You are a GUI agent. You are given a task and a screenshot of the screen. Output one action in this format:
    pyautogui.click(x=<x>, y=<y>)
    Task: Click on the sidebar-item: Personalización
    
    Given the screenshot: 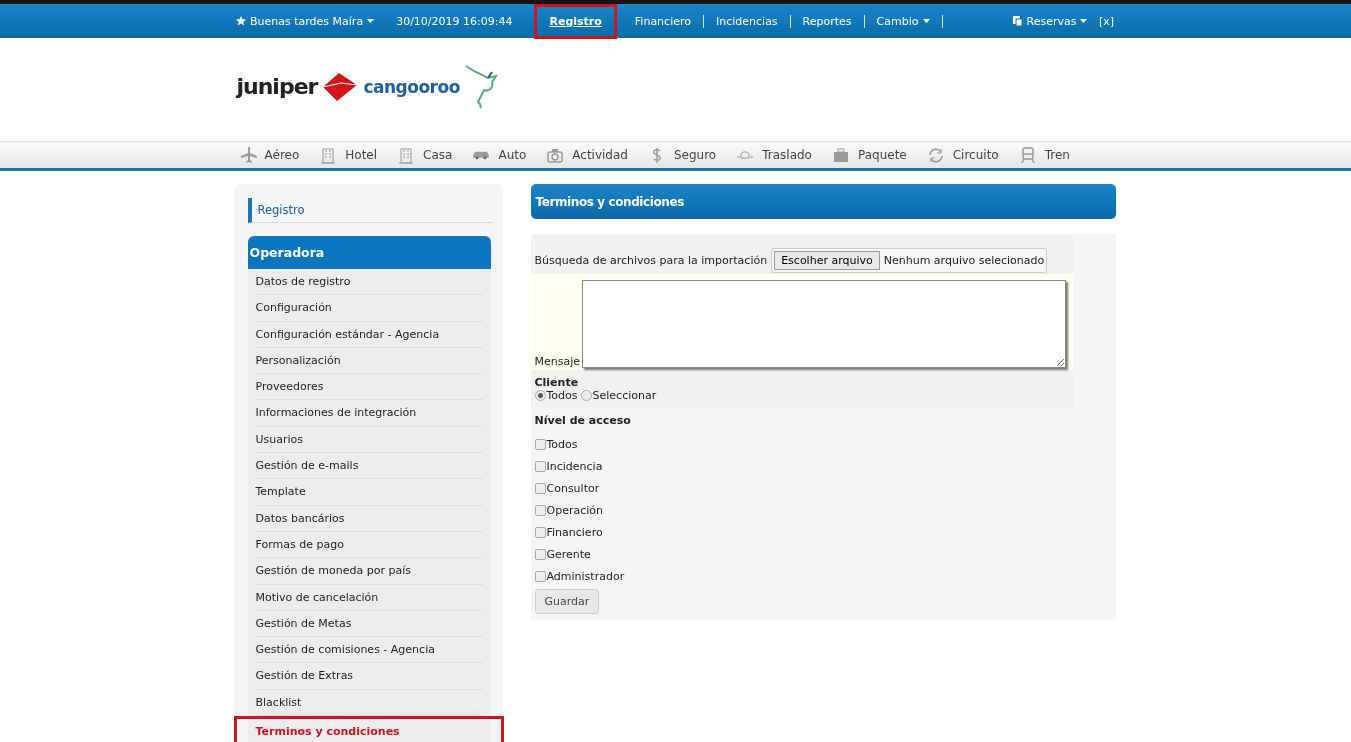 What is the action you would take?
    pyautogui.click(x=369, y=361)
    